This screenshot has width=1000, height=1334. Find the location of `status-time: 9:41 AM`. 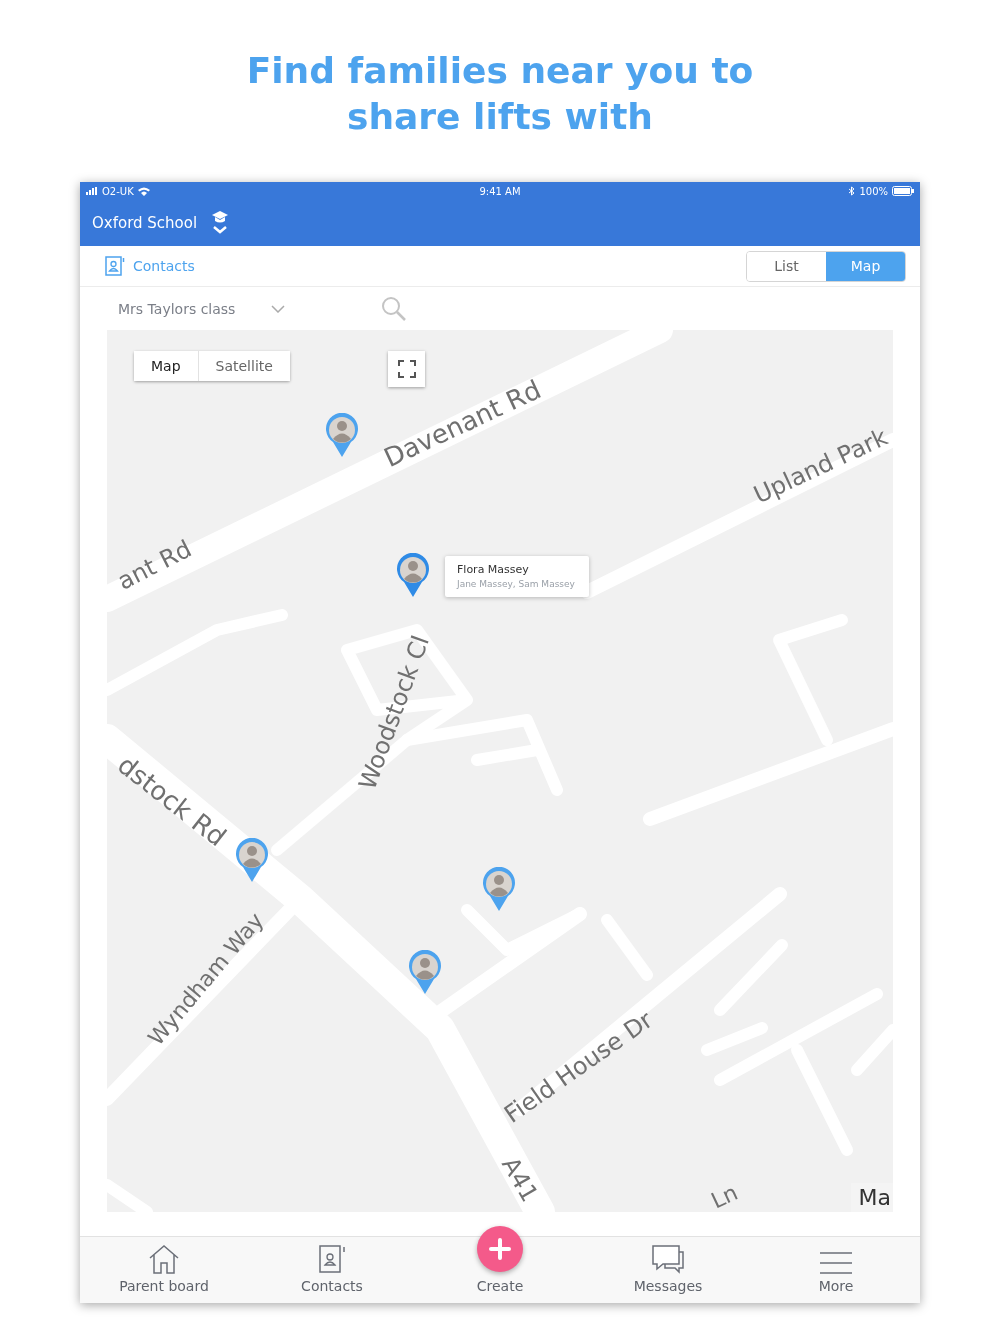

status-time: 9:41 AM is located at coordinates (500, 191).